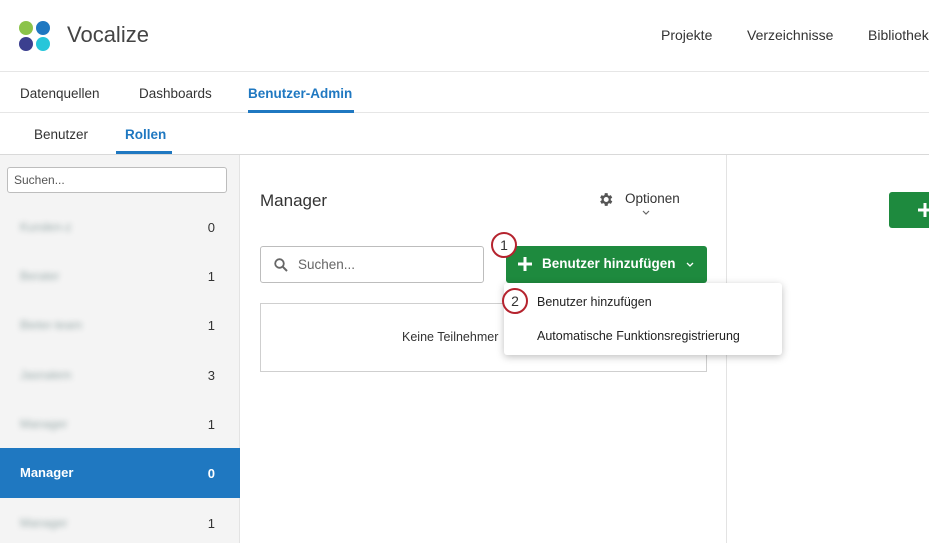 Image resolution: width=929 pixels, height=548 pixels. I want to click on role-name: Kunden-z, so click(46, 227).